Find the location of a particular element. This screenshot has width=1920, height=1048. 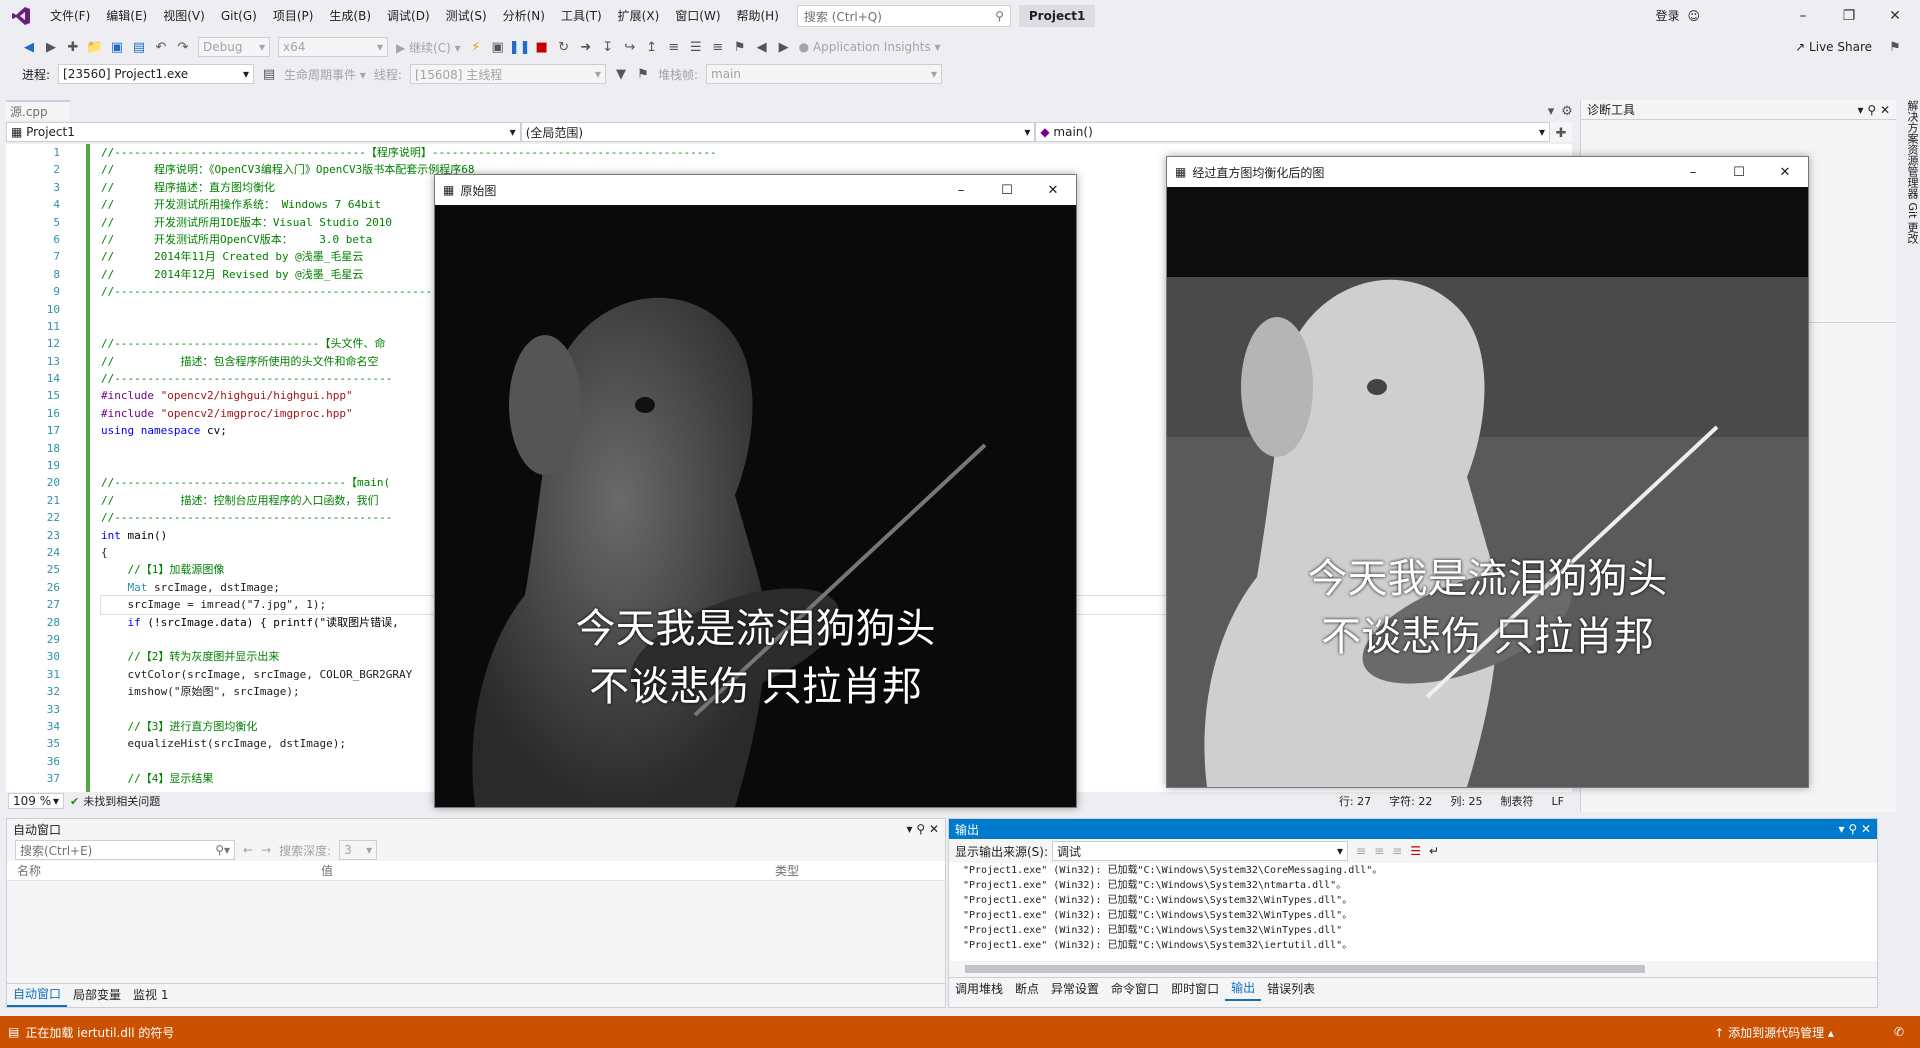

back-icon: ← is located at coordinates (248, 850).